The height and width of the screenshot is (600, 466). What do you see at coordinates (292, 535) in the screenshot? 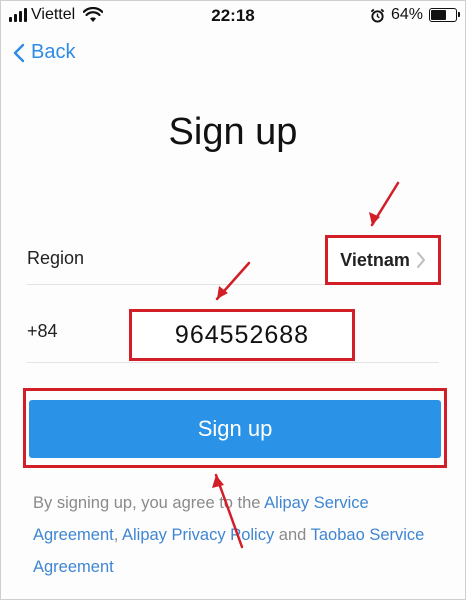
I see `terms-and: and` at bounding box center [292, 535].